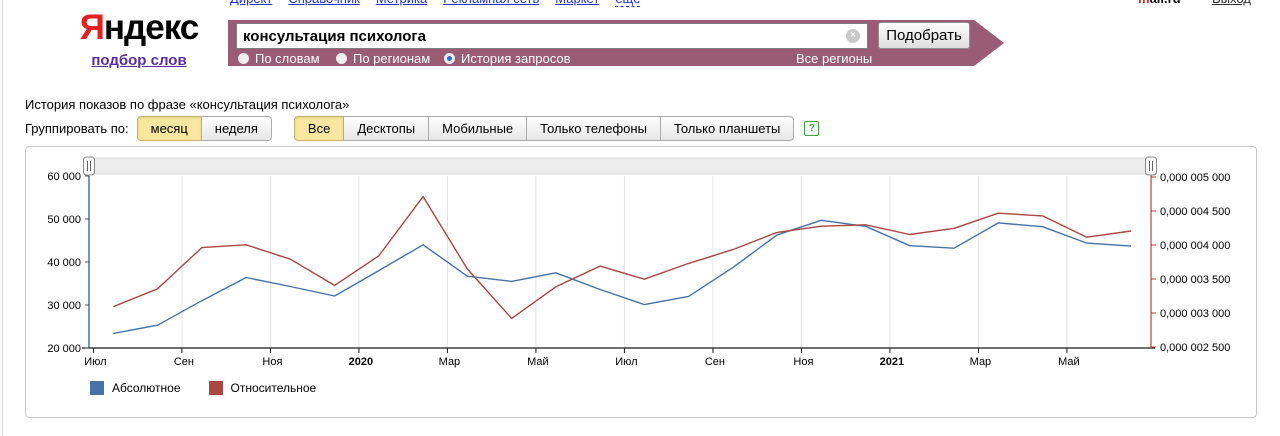 This screenshot has height=436, width=1280. What do you see at coordinates (1195, 212) in the screenshot?
I see `right-axis-label: 0,000 004 500` at bounding box center [1195, 212].